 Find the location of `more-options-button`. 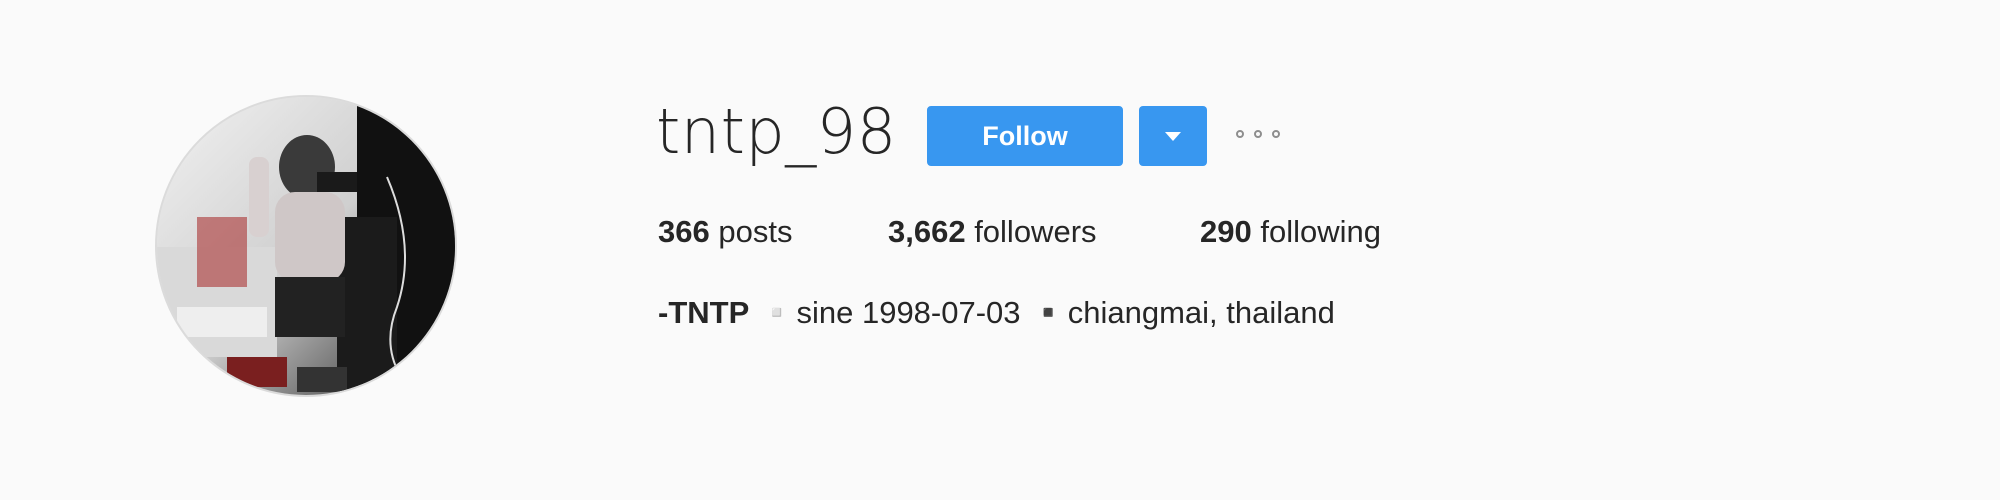

more-options-button is located at coordinates (1260, 136).